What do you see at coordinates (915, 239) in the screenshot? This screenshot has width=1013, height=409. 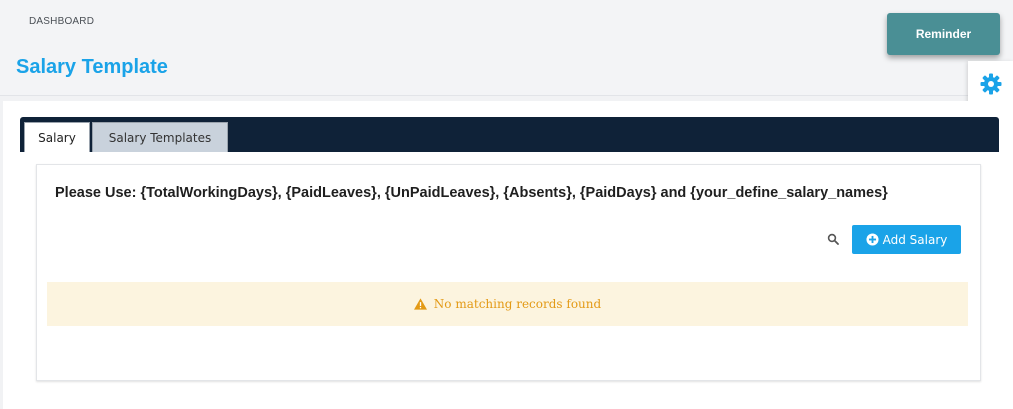 I see `add-salary-label: Add Salary` at bounding box center [915, 239].